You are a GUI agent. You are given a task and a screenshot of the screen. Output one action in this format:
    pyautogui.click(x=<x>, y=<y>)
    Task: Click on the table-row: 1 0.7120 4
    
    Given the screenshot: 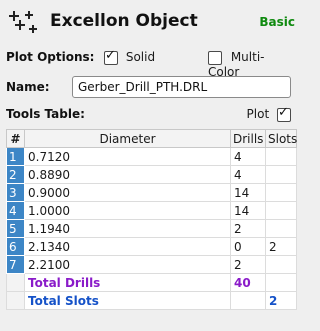 What is the action you would take?
    pyautogui.click(x=151, y=156)
    